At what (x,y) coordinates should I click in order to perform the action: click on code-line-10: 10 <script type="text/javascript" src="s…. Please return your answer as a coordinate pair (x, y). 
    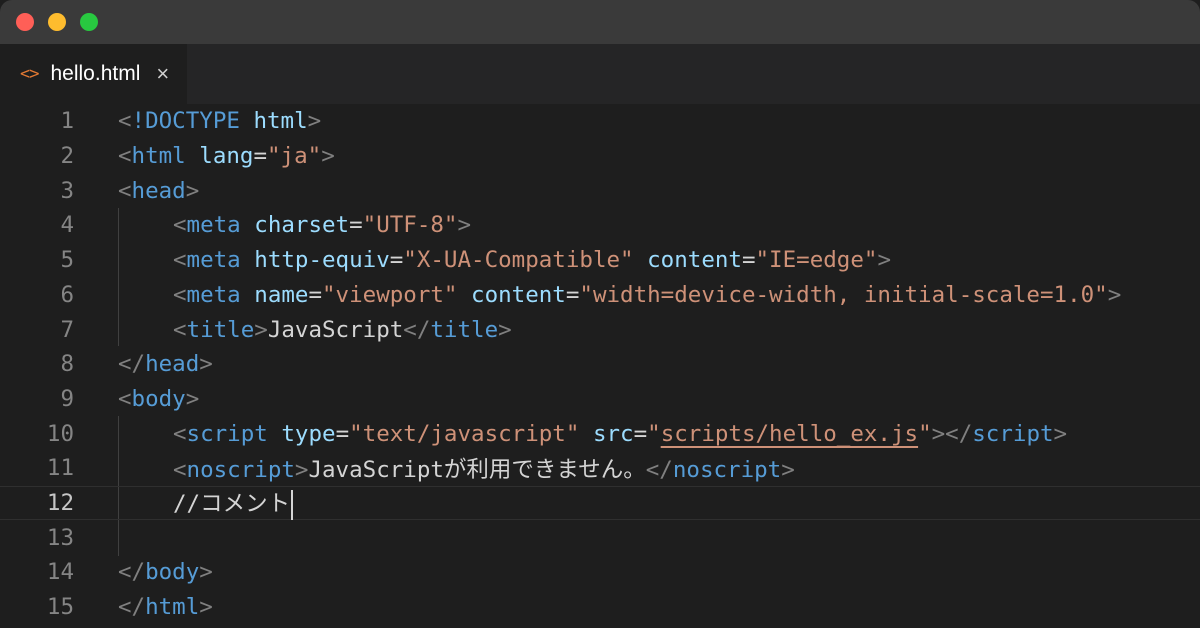
    Looking at the image, I should click on (600, 433).